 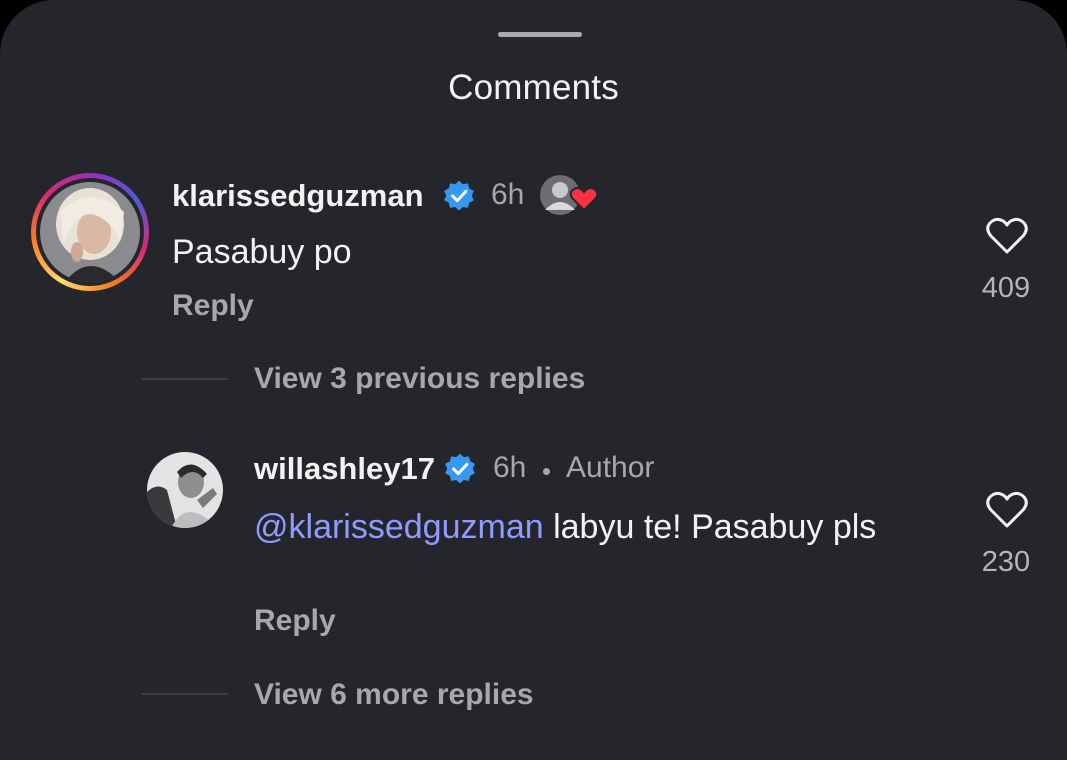 I want to click on comment-time: 6h, so click(x=508, y=194).